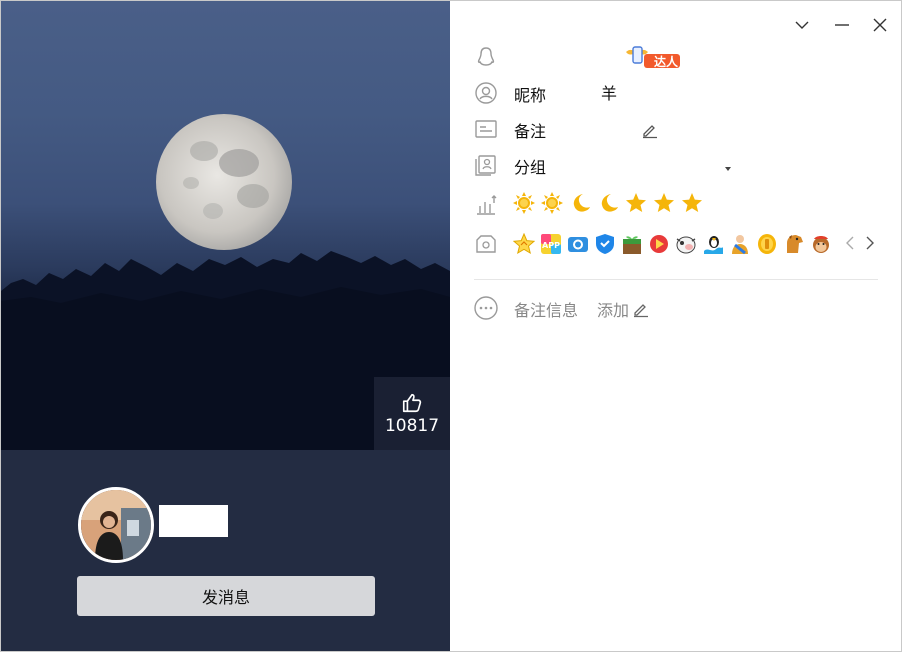  What do you see at coordinates (412, 402) in the screenshot?
I see `thumbs-up-icon` at bounding box center [412, 402].